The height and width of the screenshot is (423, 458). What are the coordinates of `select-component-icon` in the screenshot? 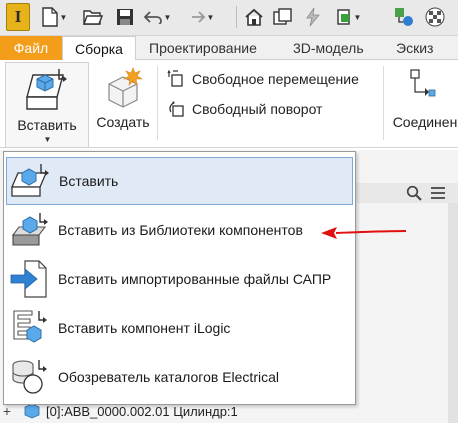 It's located at (343, 17).